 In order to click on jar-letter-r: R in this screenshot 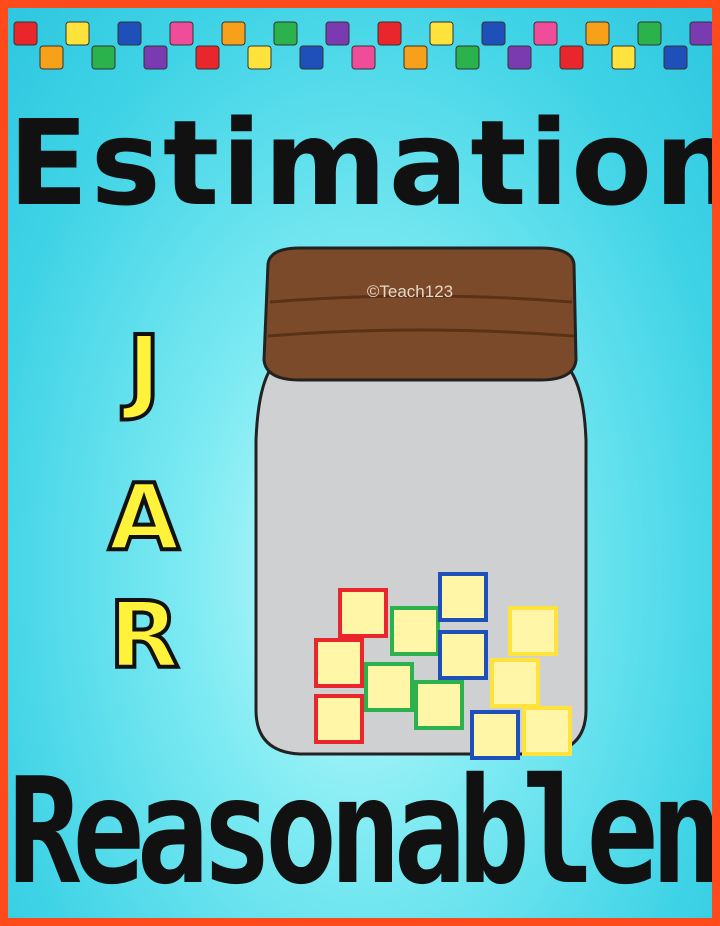, I will do `click(144, 635)`.